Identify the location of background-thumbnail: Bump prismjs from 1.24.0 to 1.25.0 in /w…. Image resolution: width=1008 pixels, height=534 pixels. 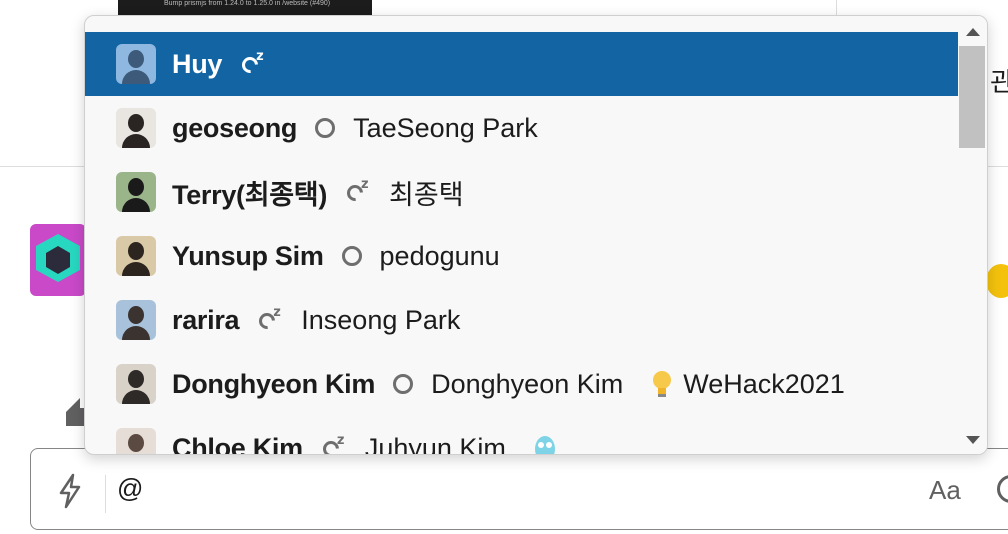
(245, 8).